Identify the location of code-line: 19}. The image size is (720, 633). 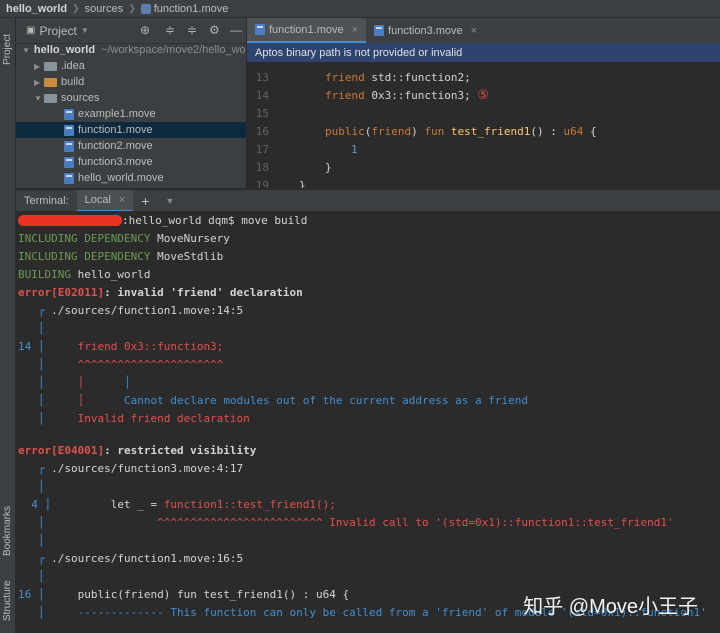
(276, 182).